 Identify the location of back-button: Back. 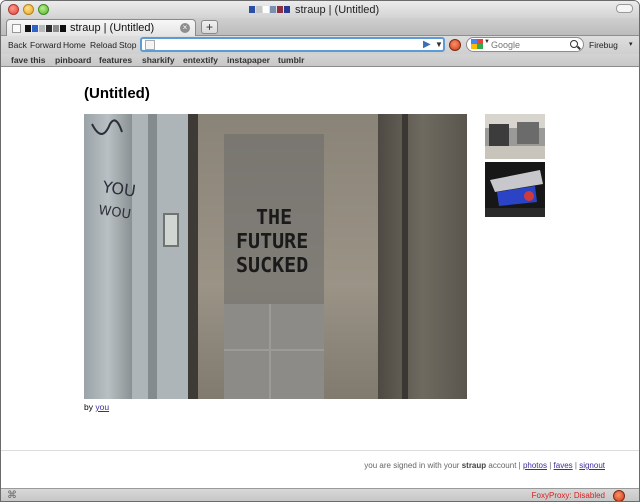
(17, 45).